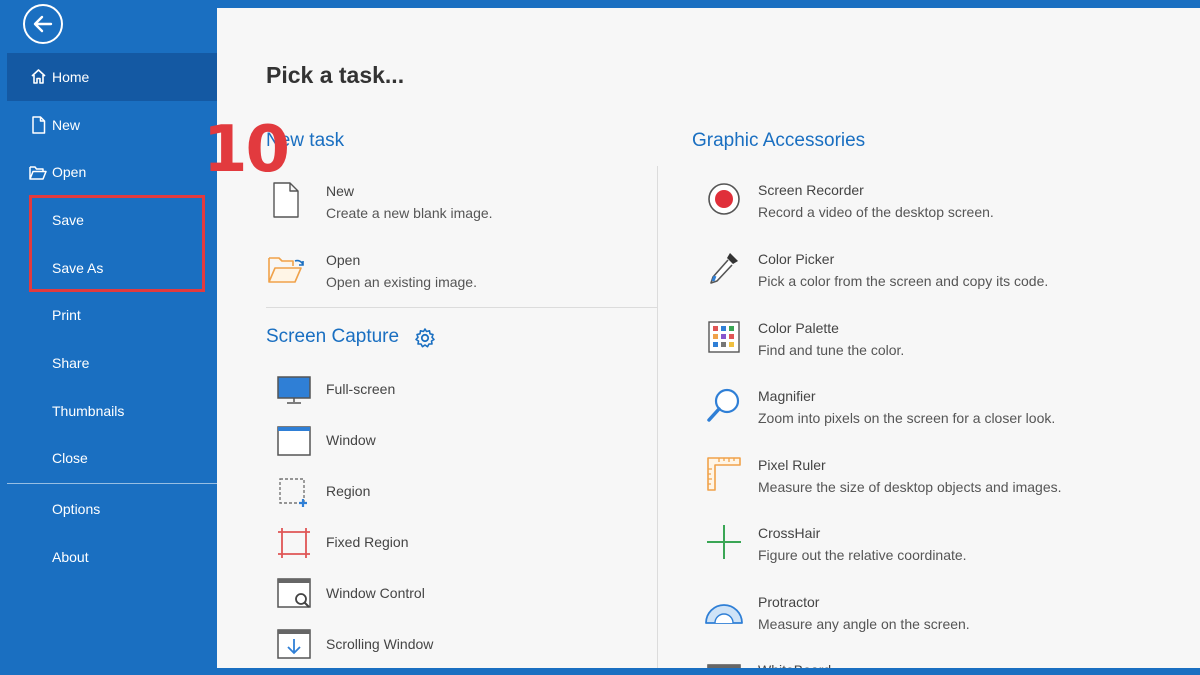  Describe the element at coordinates (38, 77) in the screenshot. I see `home-icon` at that location.